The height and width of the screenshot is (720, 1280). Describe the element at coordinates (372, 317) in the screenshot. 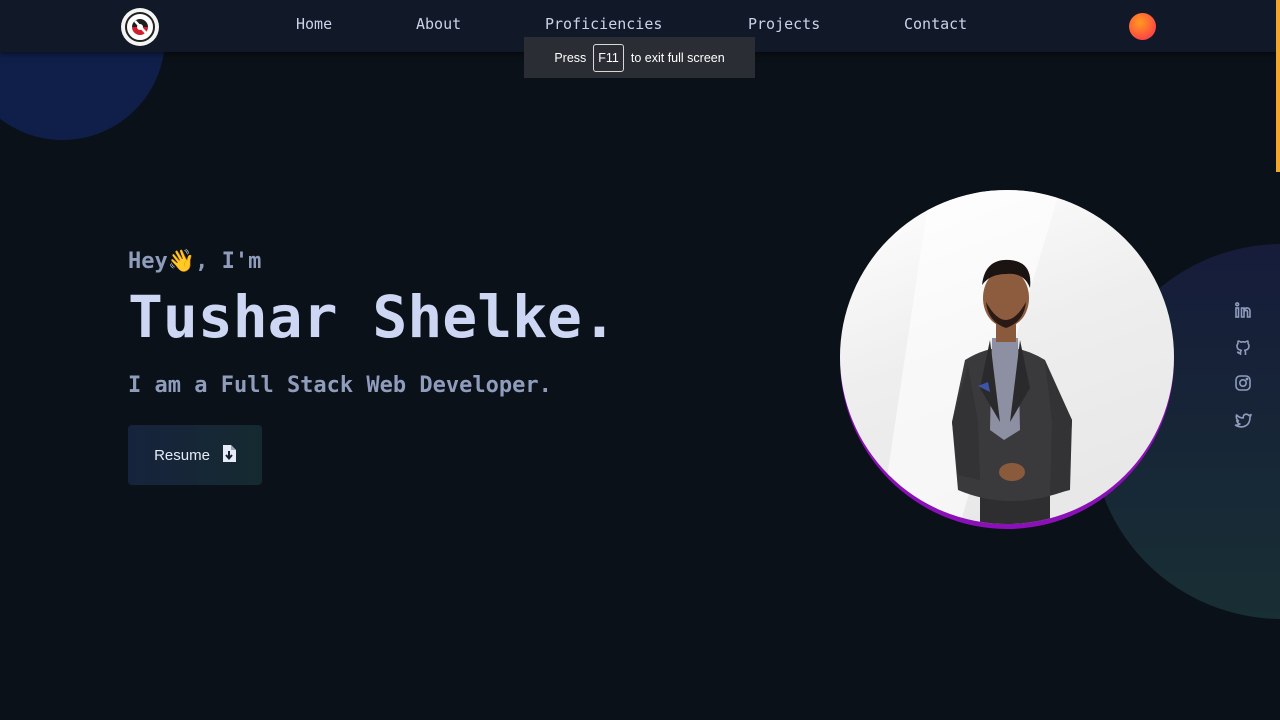

I see `hero-name: Tushar Shelke.` at that location.